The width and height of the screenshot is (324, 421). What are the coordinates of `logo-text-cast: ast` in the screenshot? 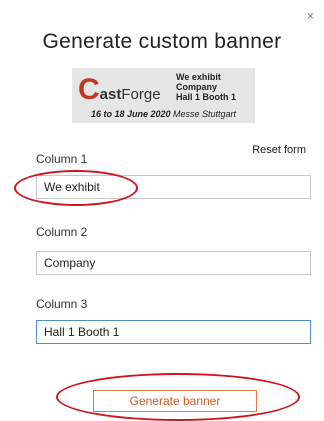 It's located at (110, 94).